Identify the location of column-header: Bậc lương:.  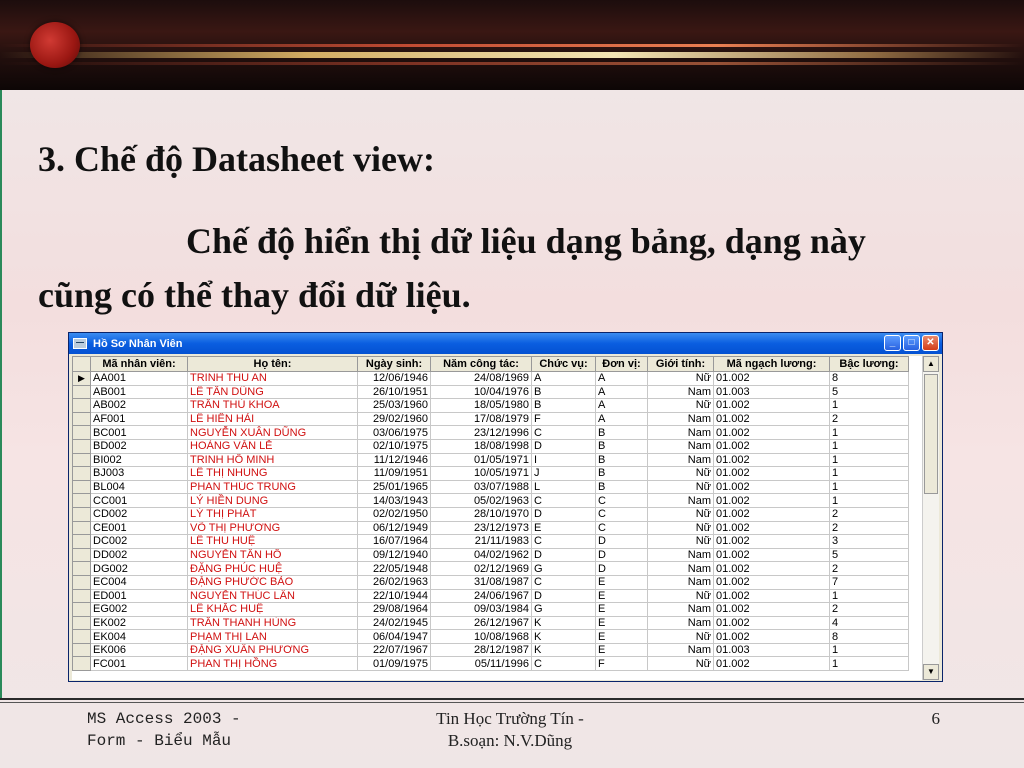
(869, 364).